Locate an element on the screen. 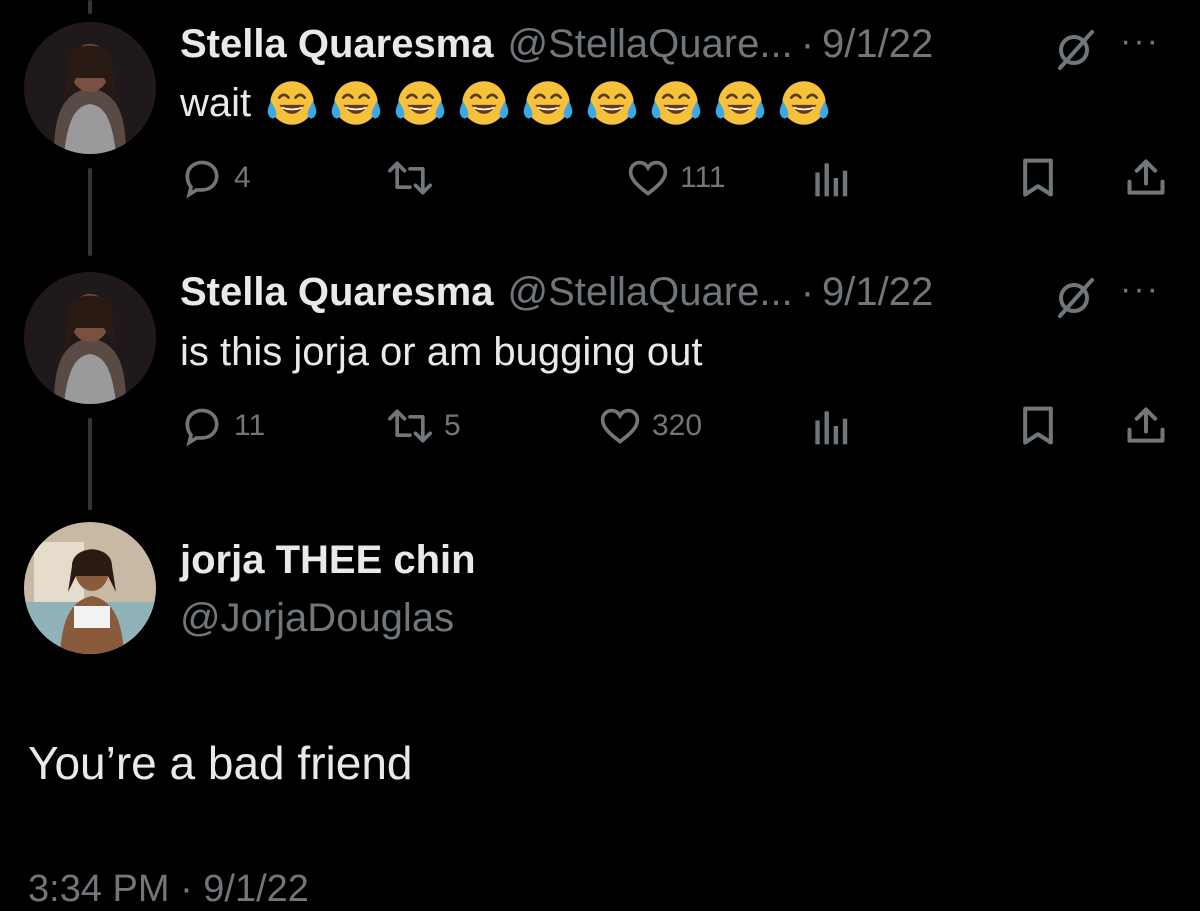 The width and height of the screenshot is (1200, 911). like-button: 320 is located at coordinates (650, 426).